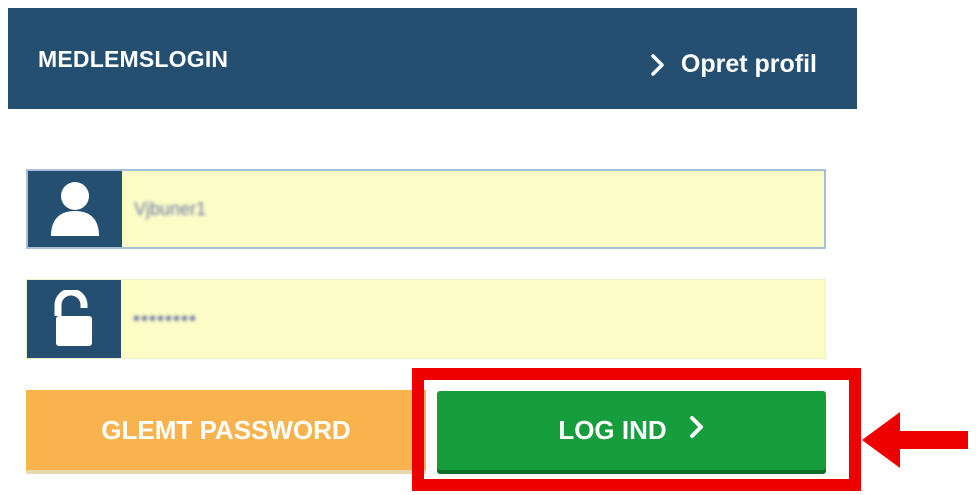 The width and height of the screenshot is (976, 495). Describe the element at coordinates (915, 440) in the screenshot. I see `arrow-left-icon` at that location.